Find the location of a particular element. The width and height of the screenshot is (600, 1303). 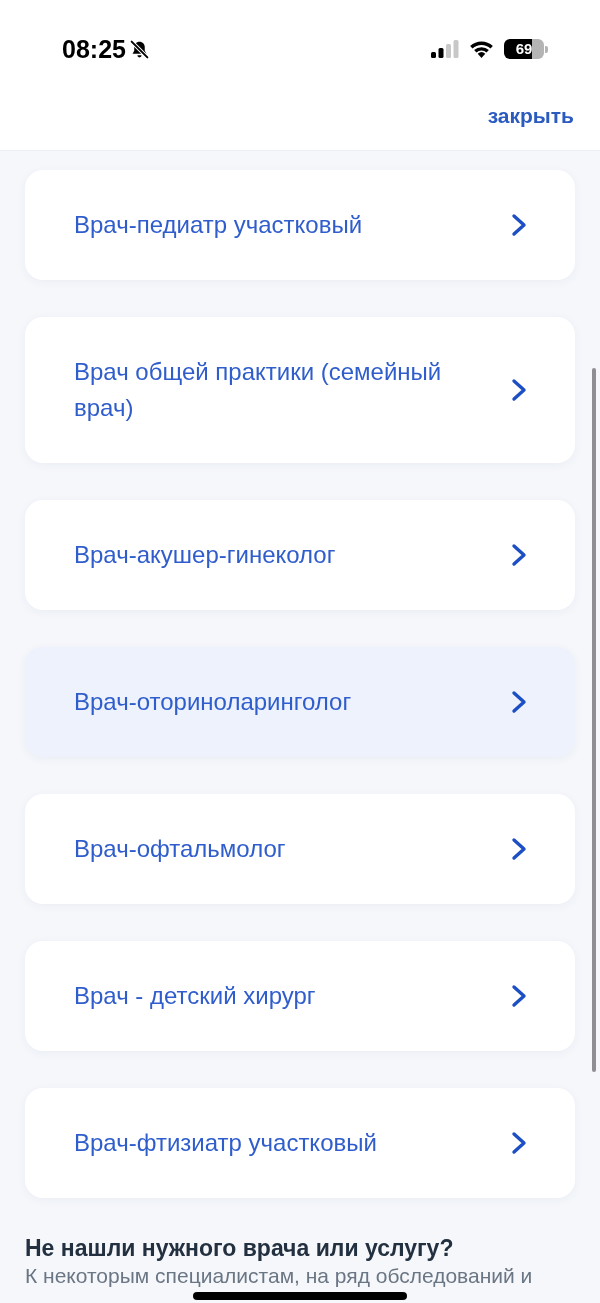

bell-slash-icon is located at coordinates (139, 49).